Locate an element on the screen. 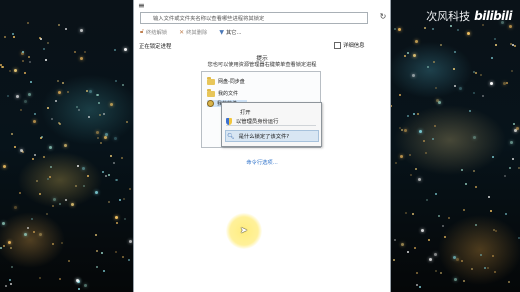 Image resolution: width=520 pixels, height=292 pixels. mouse-cursor-icon: ➤ is located at coordinates (244, 231).